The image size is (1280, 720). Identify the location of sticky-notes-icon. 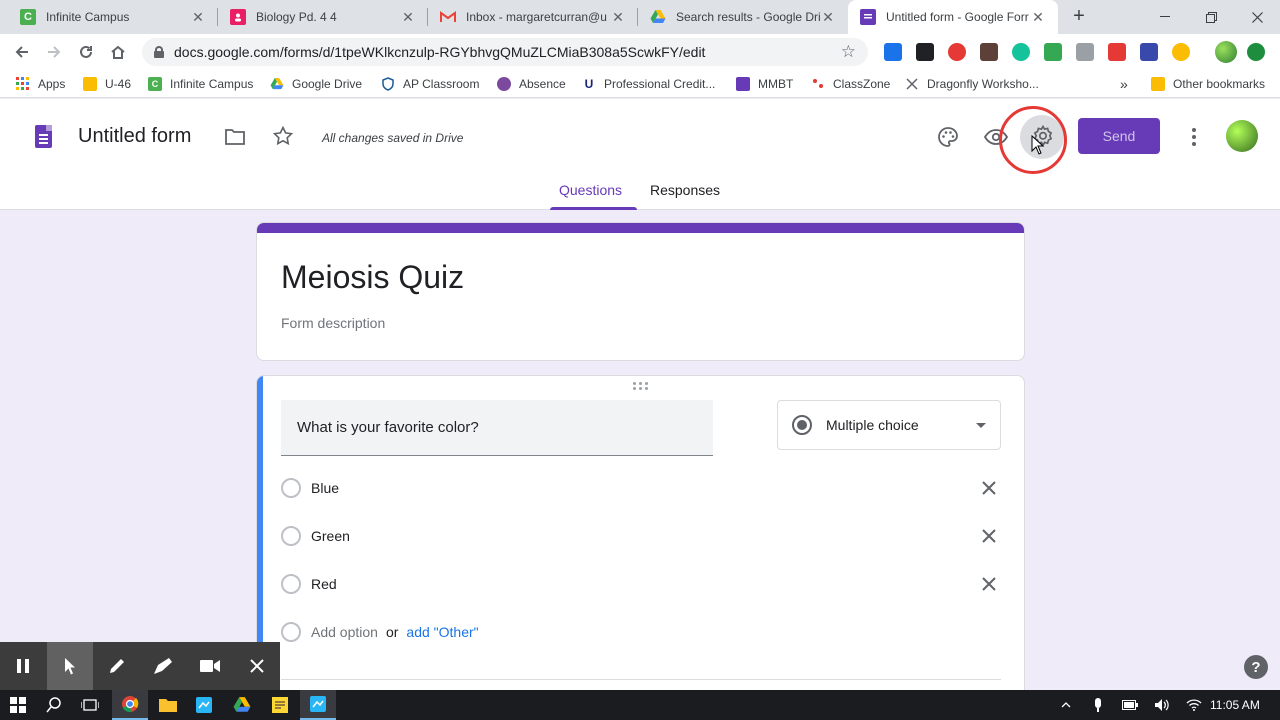
(280, 705).